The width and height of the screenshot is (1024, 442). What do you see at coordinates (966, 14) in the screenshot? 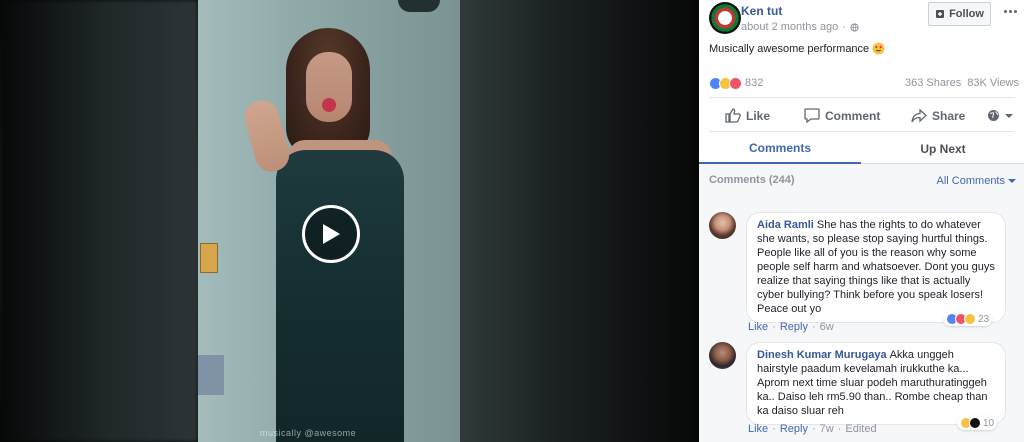
I see `follow-label: Follow` at bounding box center [966, 14].